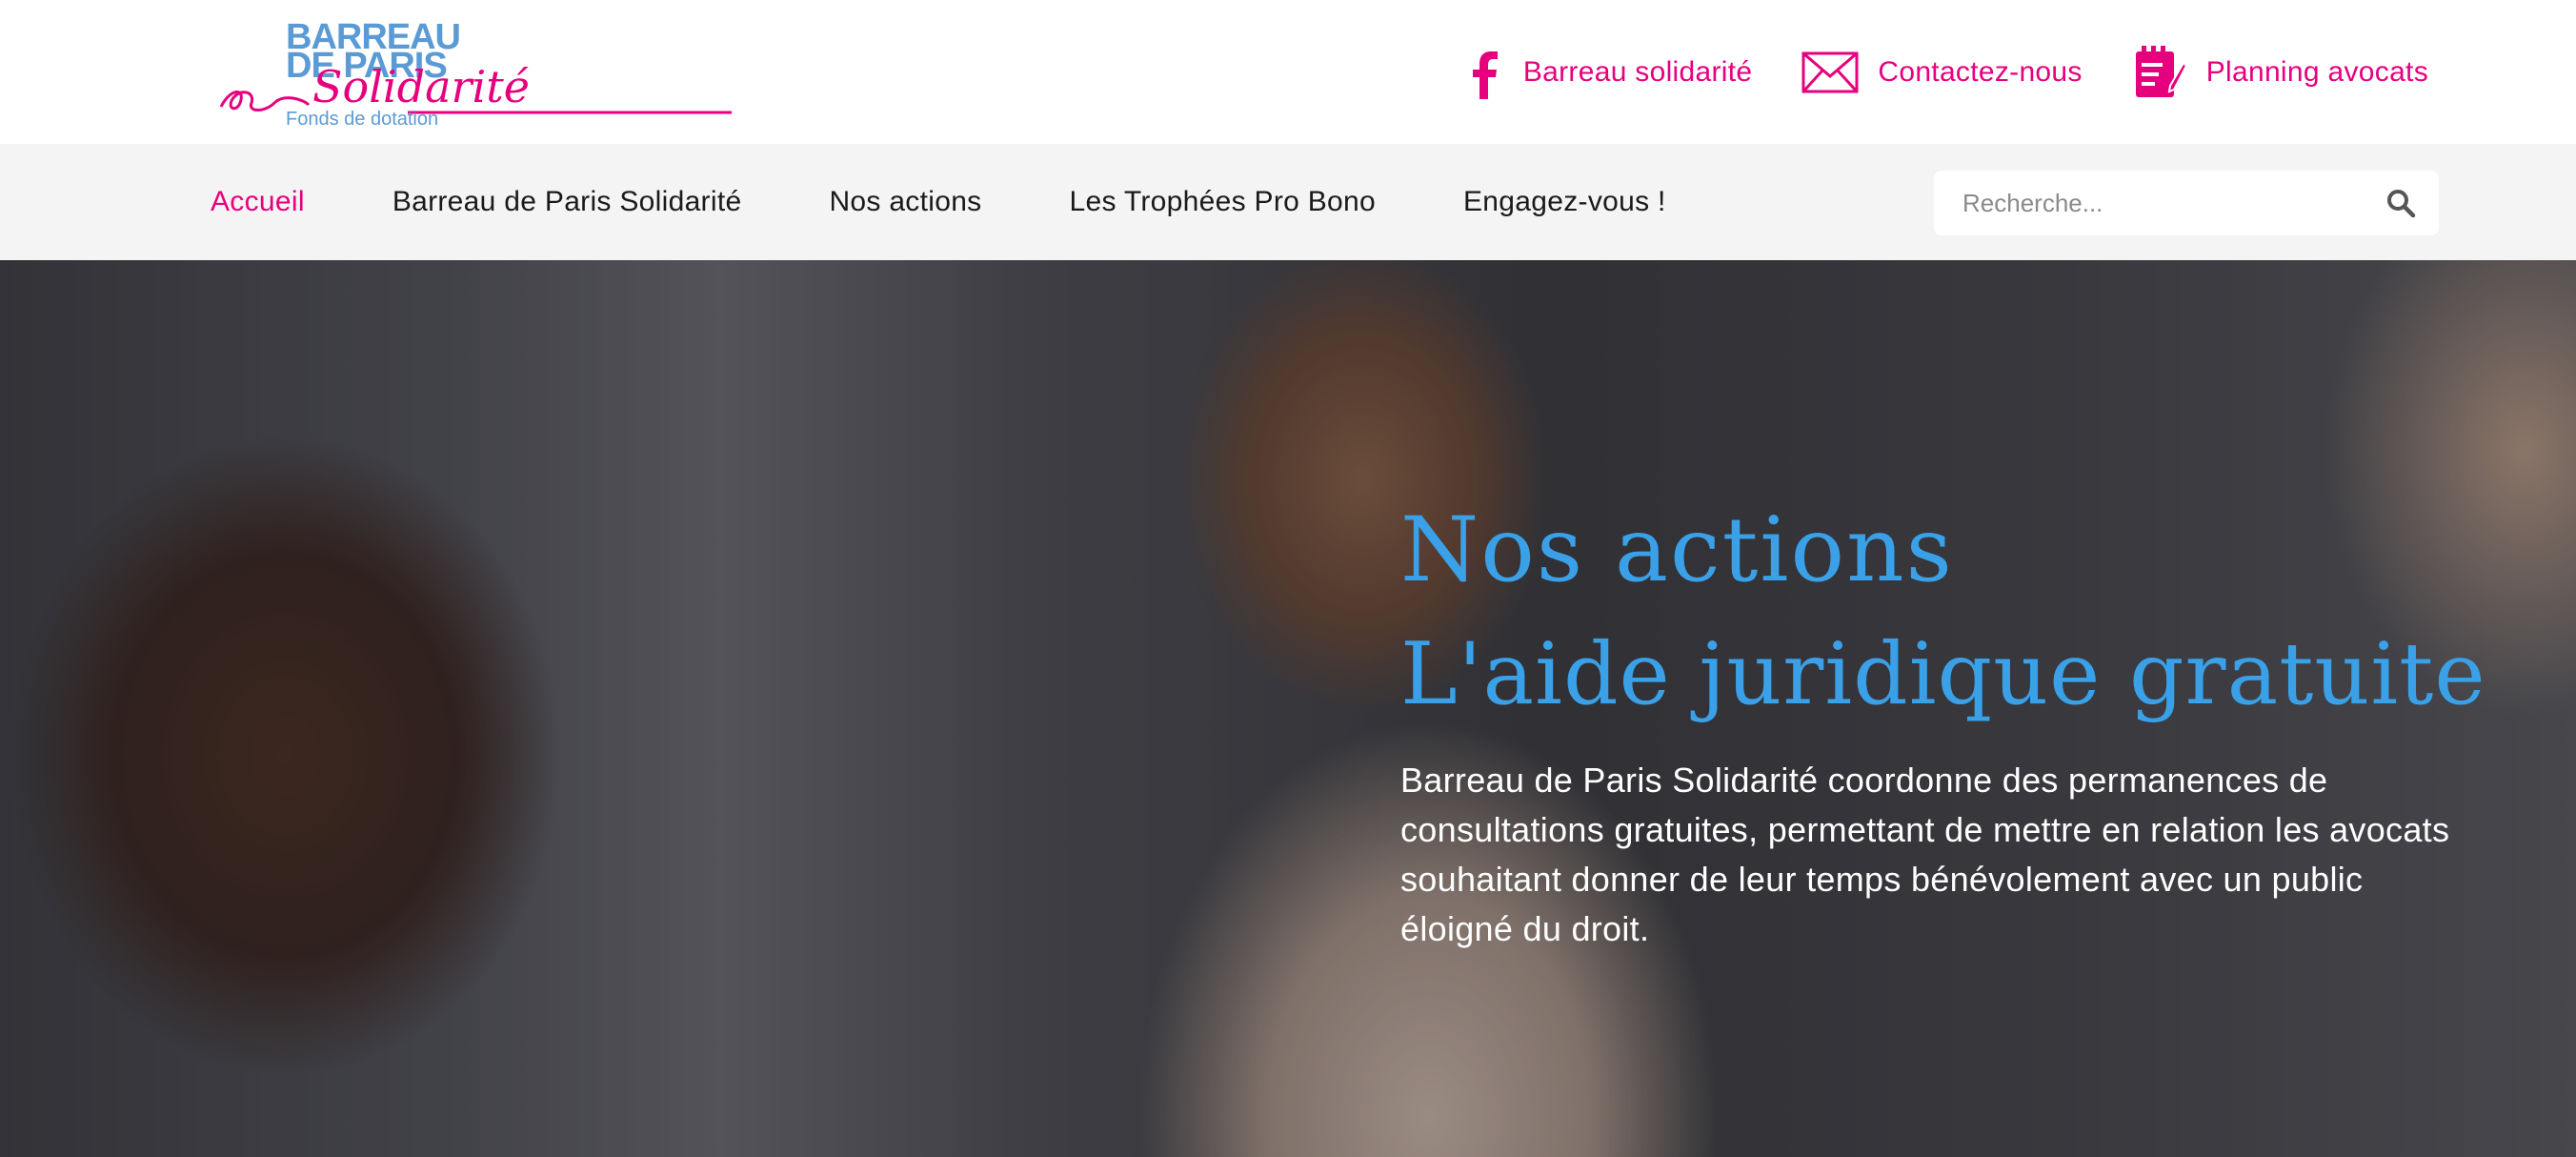 This screenshot has height=1157, width=2576. Describe the element at coordinates (2317, 72) in the screenshot. I see `planning-link-label: Planning avocats` at that location.